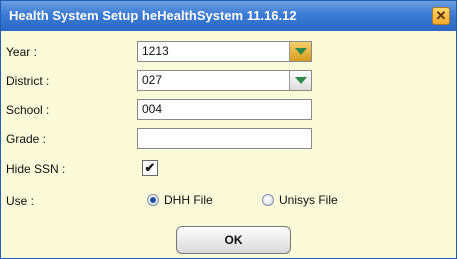 The height and width of the screenshot is (259, 457). What do you see at coordinates (188, 200) in the screenshot?
I see `radio-dhh-file-label: DHH File` at bounding box center [188, 200].